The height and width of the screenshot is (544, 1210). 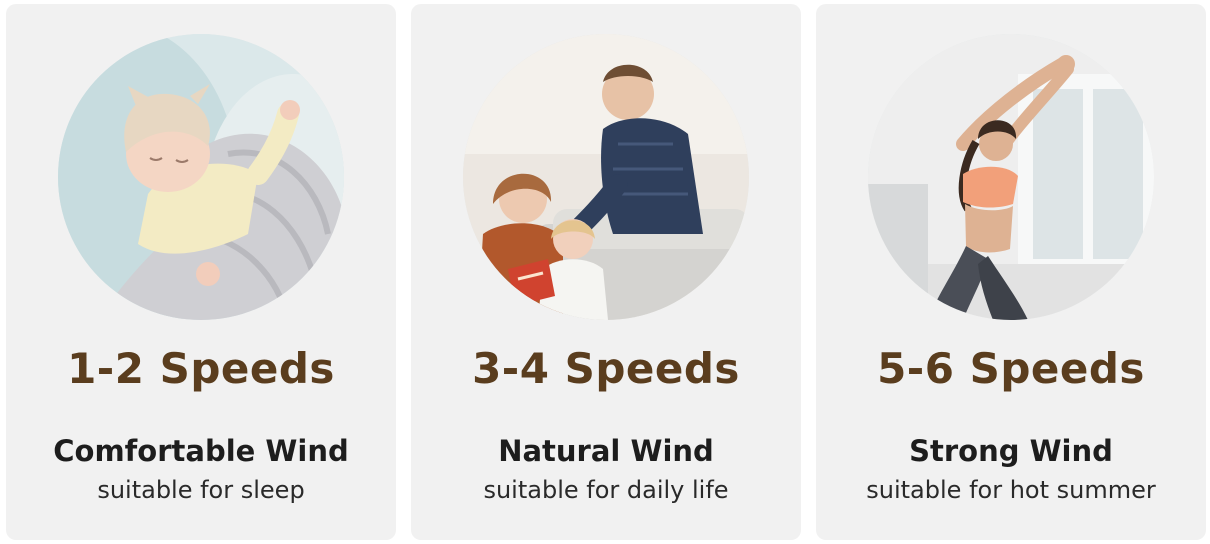 I want to click on woman-stretching-photo, so click(x=1011, y=177).